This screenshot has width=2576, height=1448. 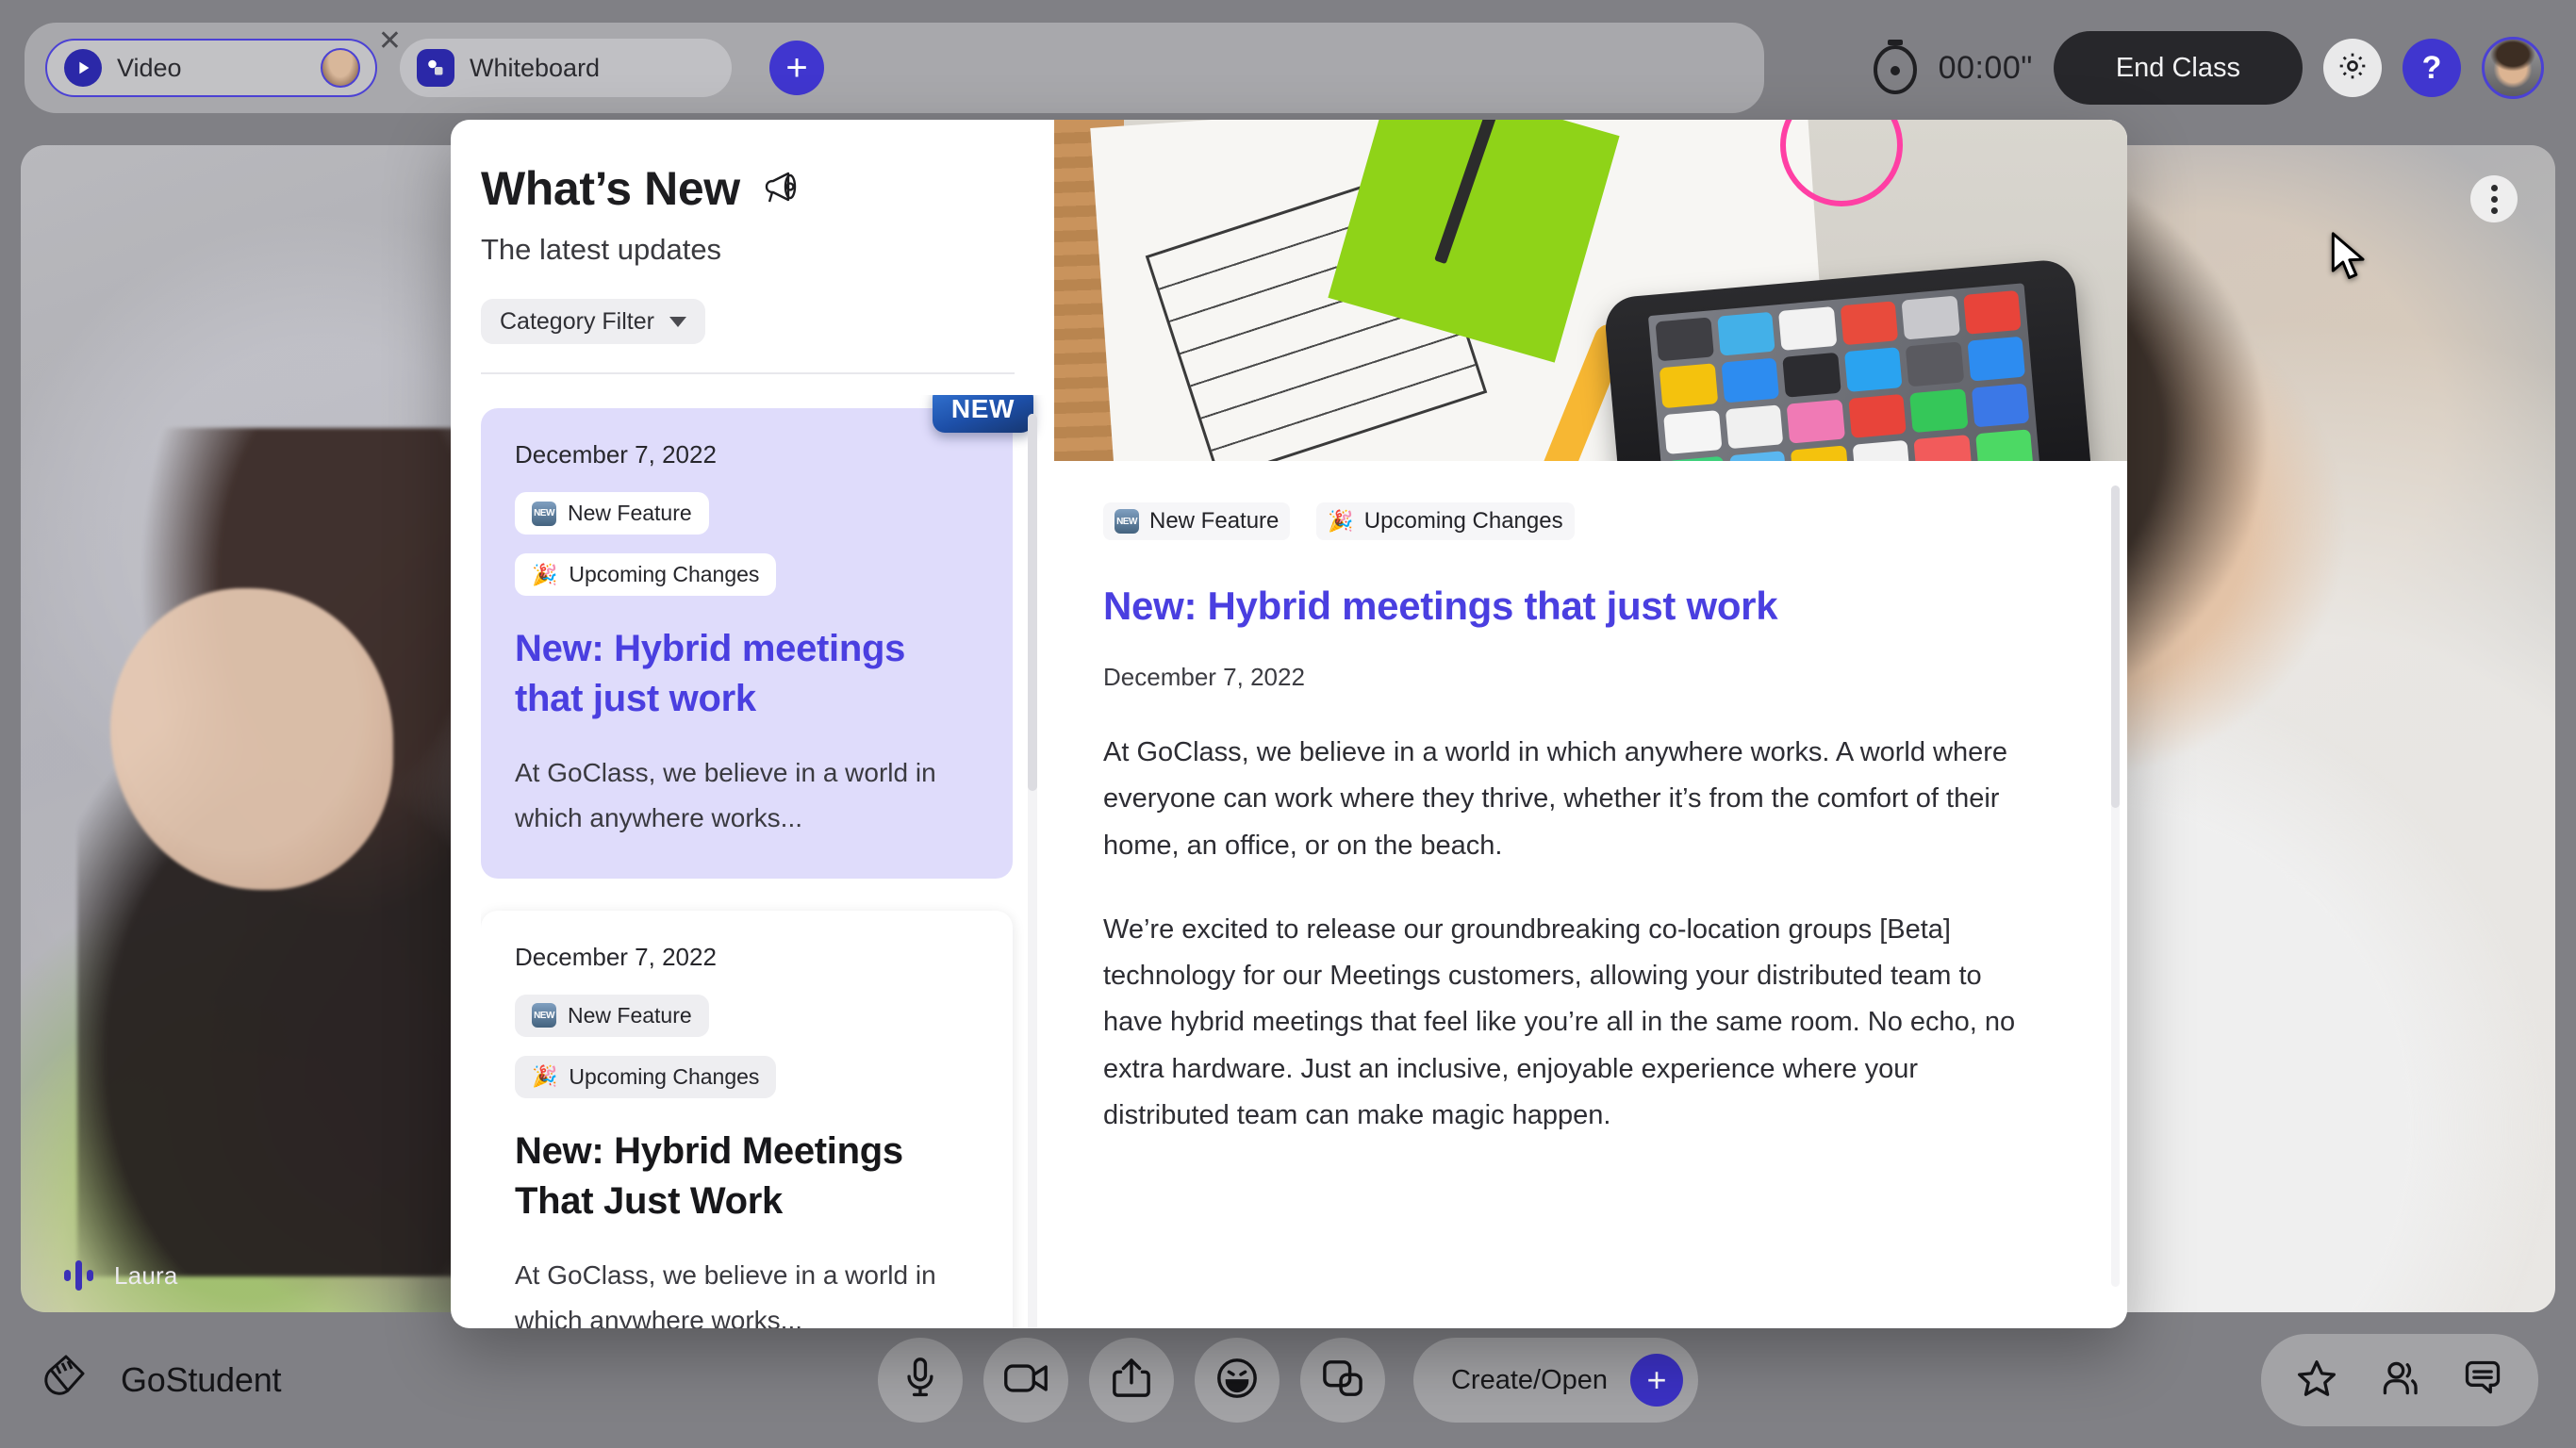 I want to click on brand-logo: GoStudent, so click(x=160, y=1380).